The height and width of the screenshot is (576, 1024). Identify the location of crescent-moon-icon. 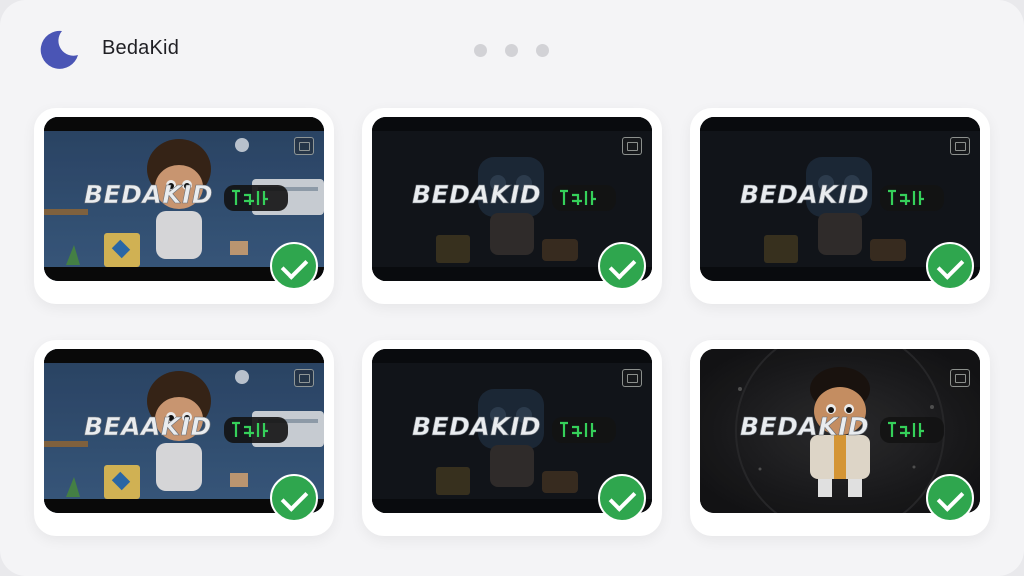
(59, 49).